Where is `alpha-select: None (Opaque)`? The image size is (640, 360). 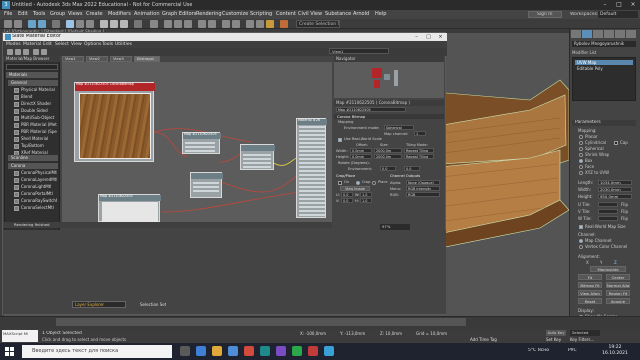 alpha-select: None (Opaque) is located at coordinates (423, 182).